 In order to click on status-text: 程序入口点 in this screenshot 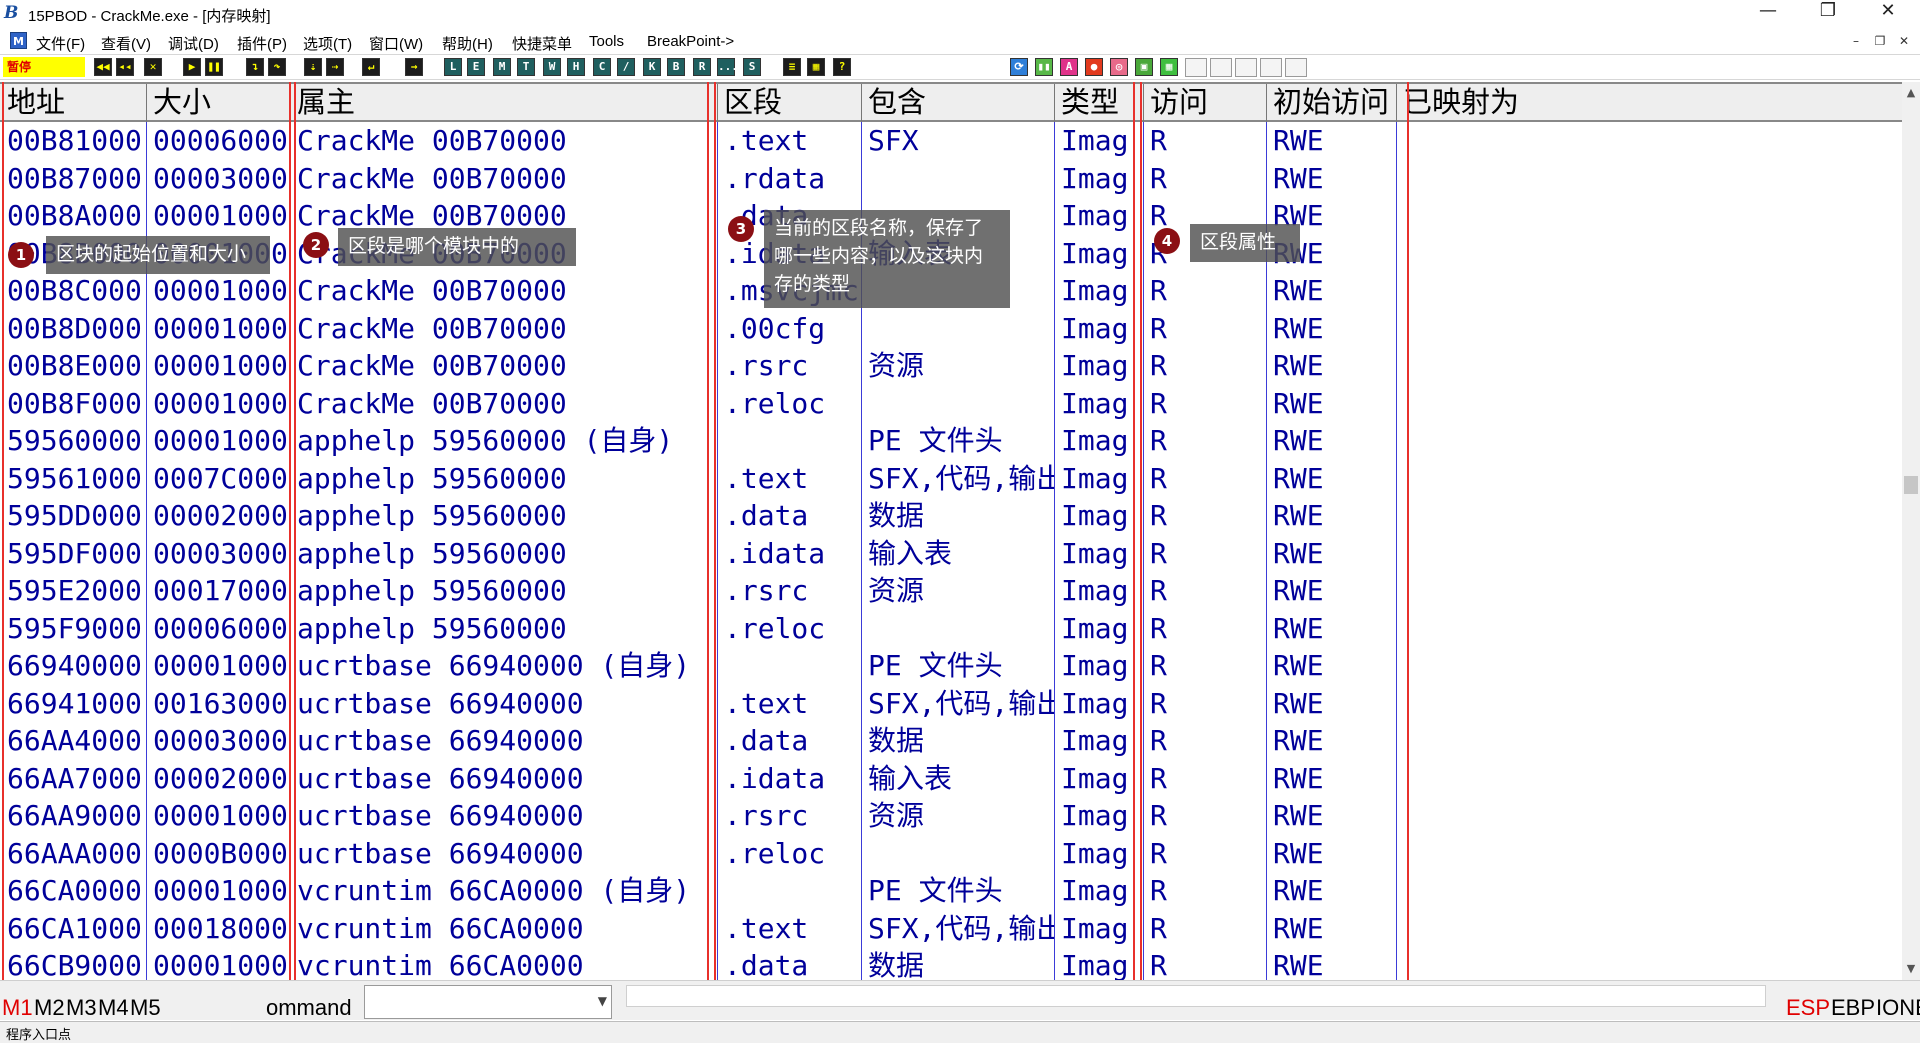, I will do `click(39, 1035)`.